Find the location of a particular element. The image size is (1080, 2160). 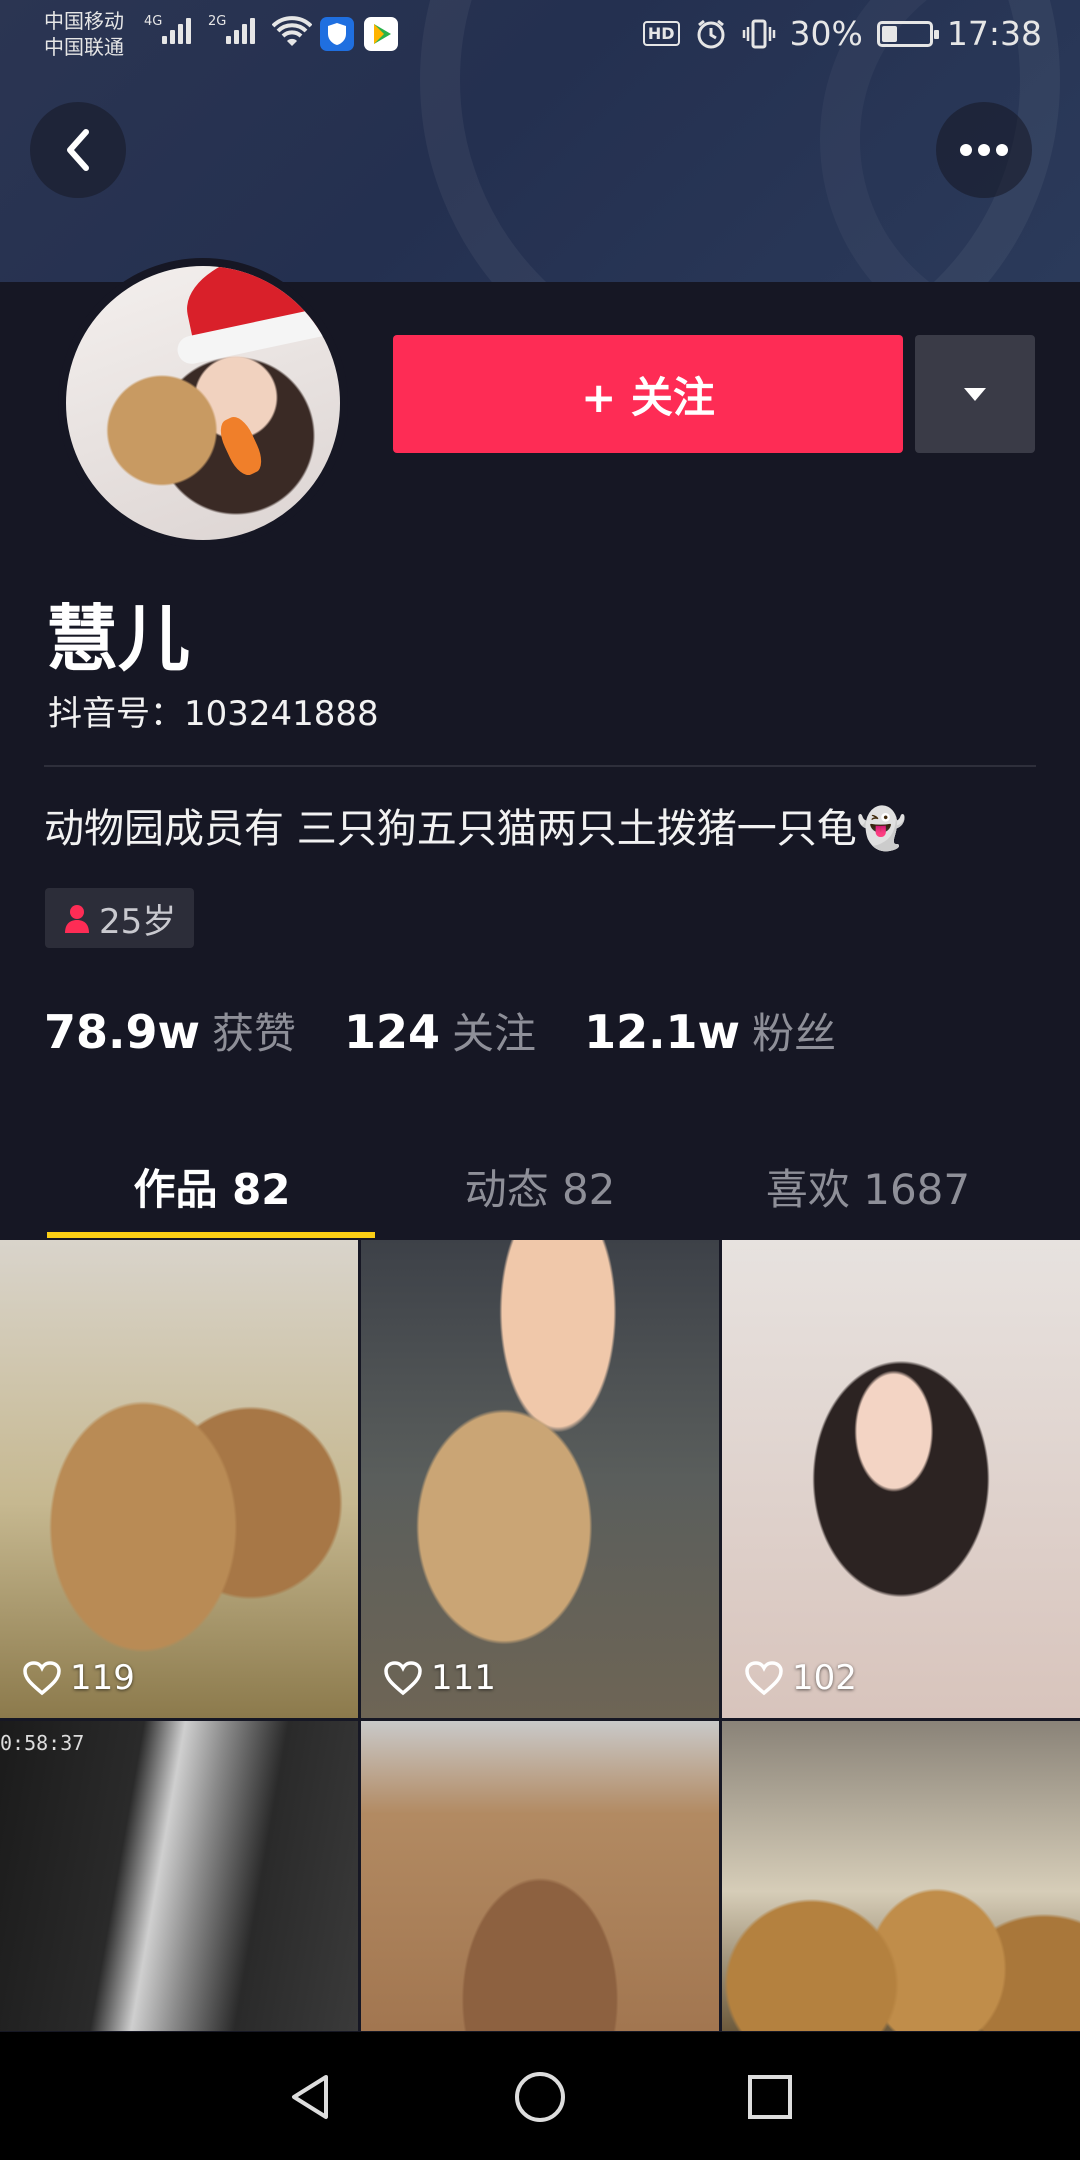

circle-home-icon is located at coordinates (540, 2097).